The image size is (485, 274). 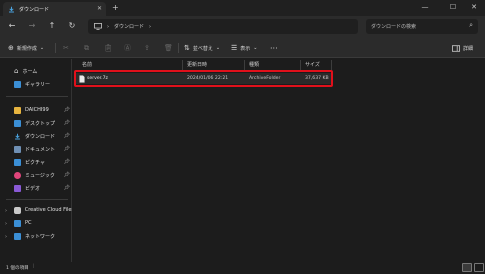 I want to click on column-header-date: 更新日時, so click(x=197, y=65).